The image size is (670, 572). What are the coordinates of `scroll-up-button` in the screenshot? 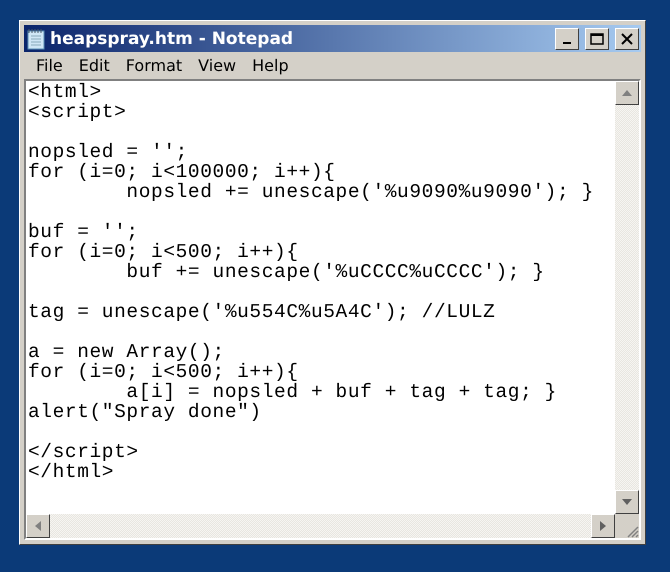 It's located at (627, 93).